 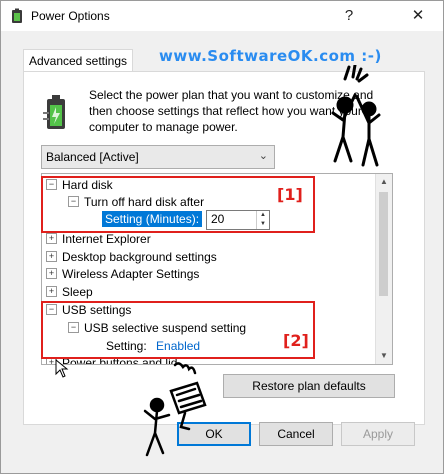 What do you see at coordinates (378, 434) in the screenshot?
I see `apply-button: Apply` at bounding box center [378, 434].